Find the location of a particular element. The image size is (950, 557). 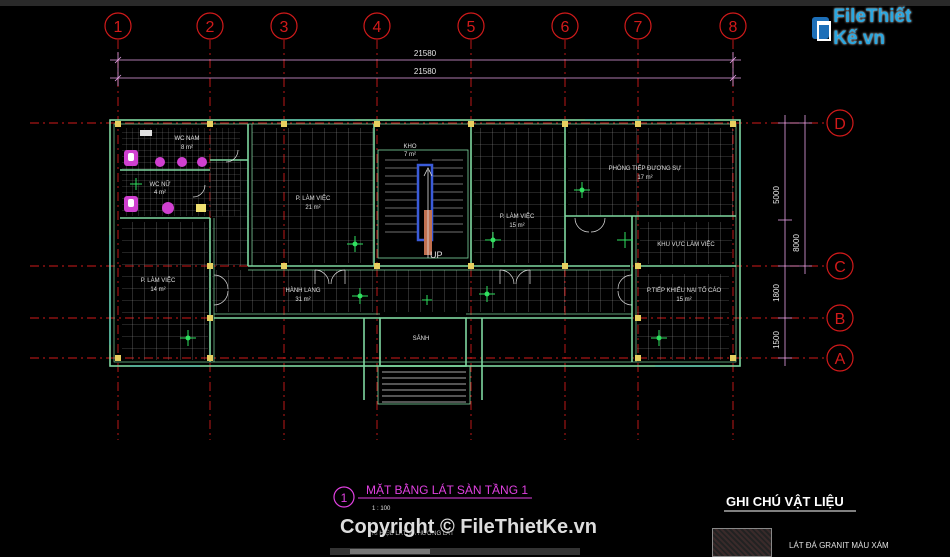

room-wc-nam-name: WC NAM is located at coordinates (187, 139).